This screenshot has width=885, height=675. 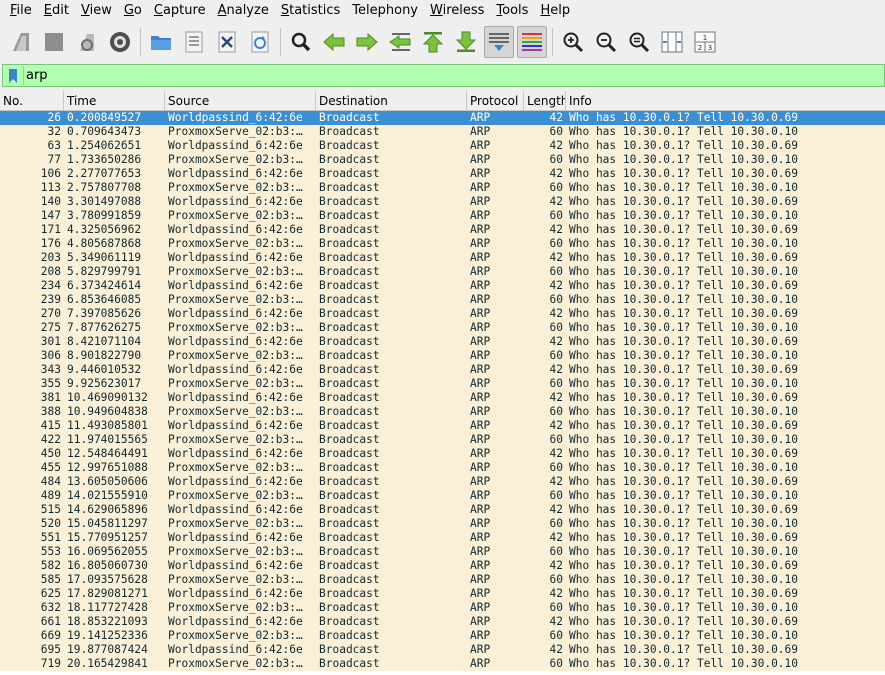 What do you see at coordinates (400, 42) in the screenshot?
I see `go-to-packet-button` at bounding box center [400, 42].